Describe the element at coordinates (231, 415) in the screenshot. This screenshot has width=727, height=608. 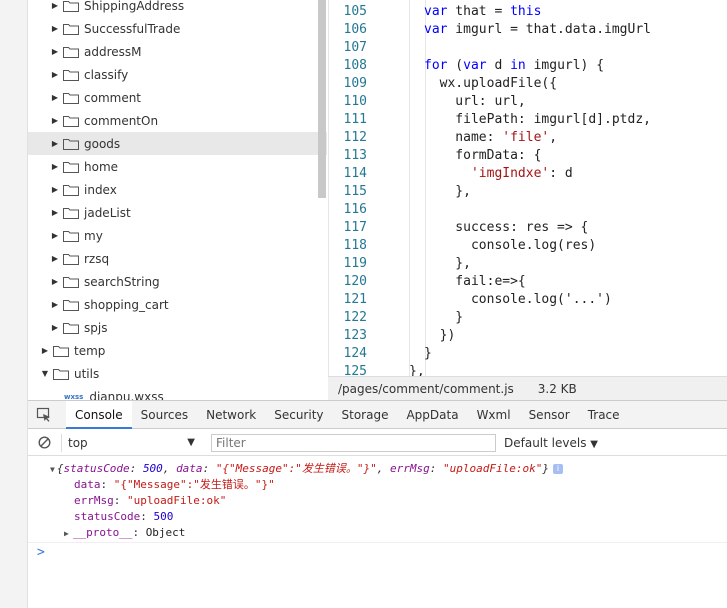
I see `tab-network: Network` at that location.